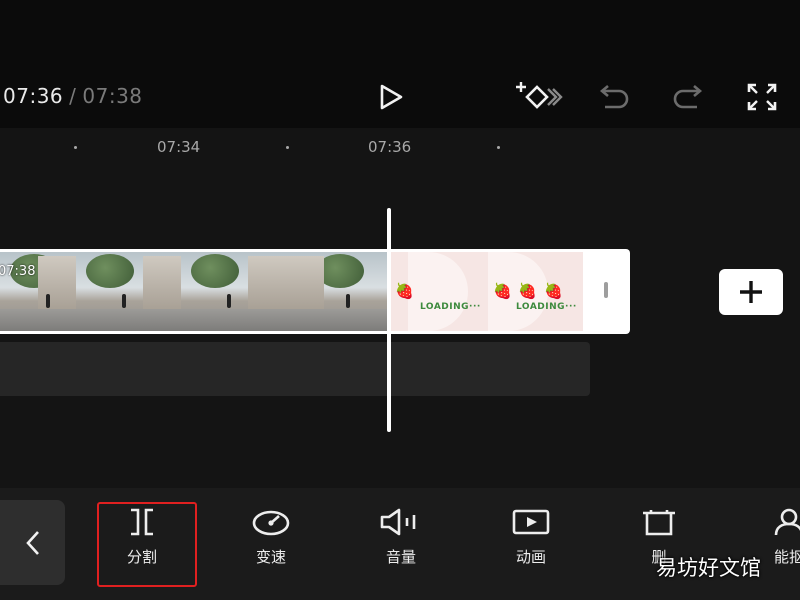  What do you see at coordinates (33, 96) in the screenshot?
I see `current-time: 07:36` at bounding box center [33, 96].